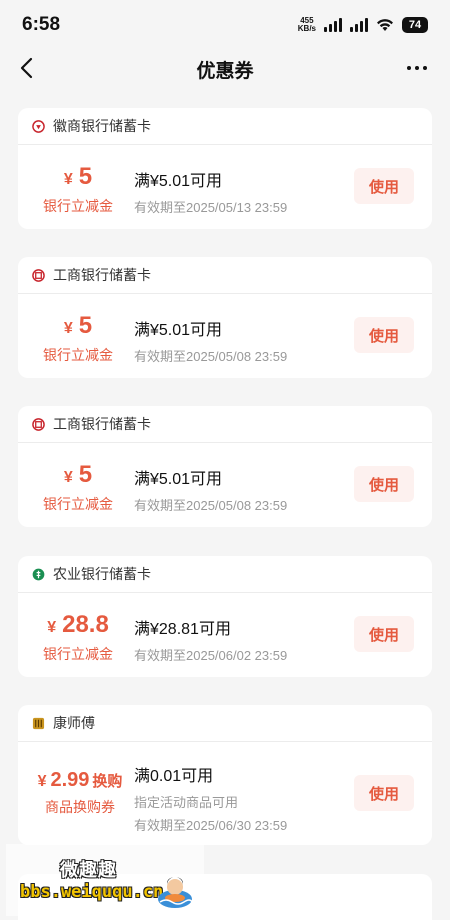 This screenshot has width=450, height=920. I want to click on bank-name: 农业银行储蓄卡, so click(102, 574).